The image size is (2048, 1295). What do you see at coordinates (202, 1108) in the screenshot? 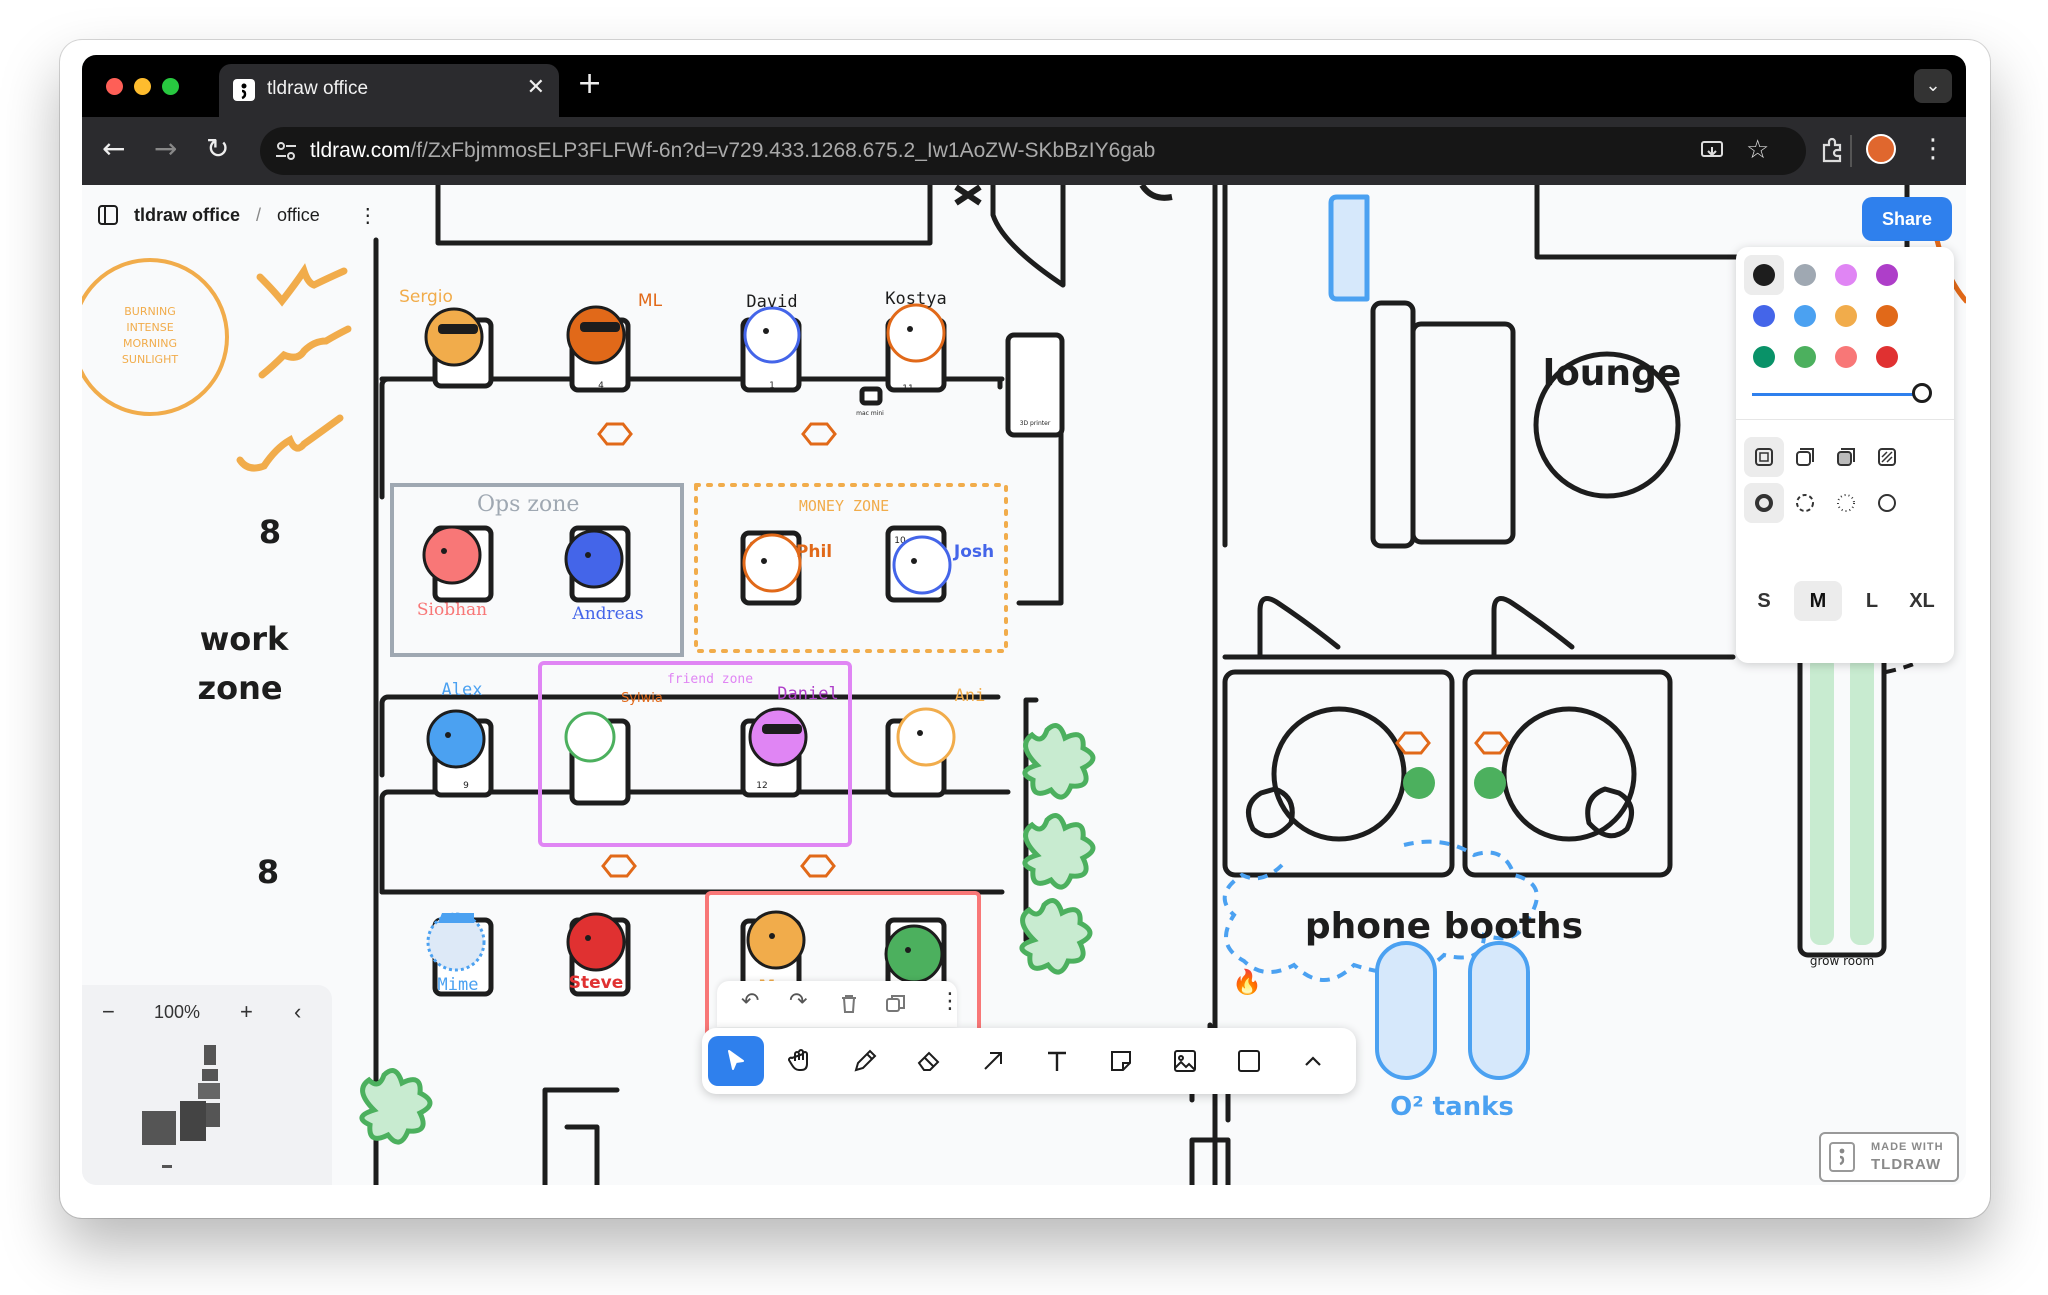
I see `minimap` at bounding box center [202, 1108].